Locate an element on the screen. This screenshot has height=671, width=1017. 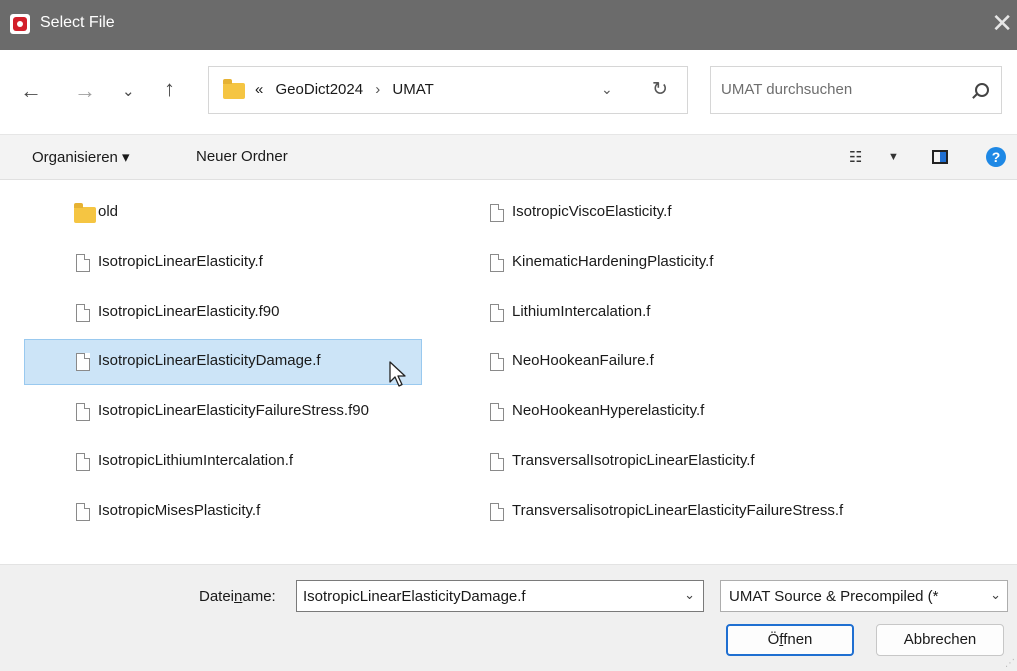
list-item: IsotropicLinearElasticity.f is located at coordinates (223, 263).